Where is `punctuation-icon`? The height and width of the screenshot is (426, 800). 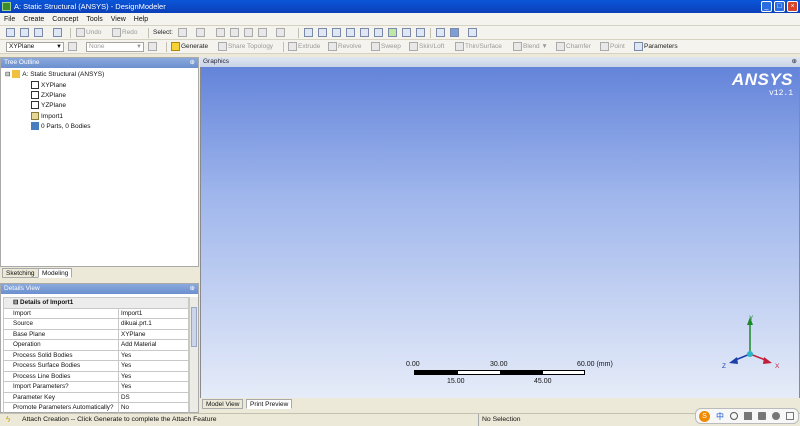 punctuation-icon is located at coordinates (734, 416).